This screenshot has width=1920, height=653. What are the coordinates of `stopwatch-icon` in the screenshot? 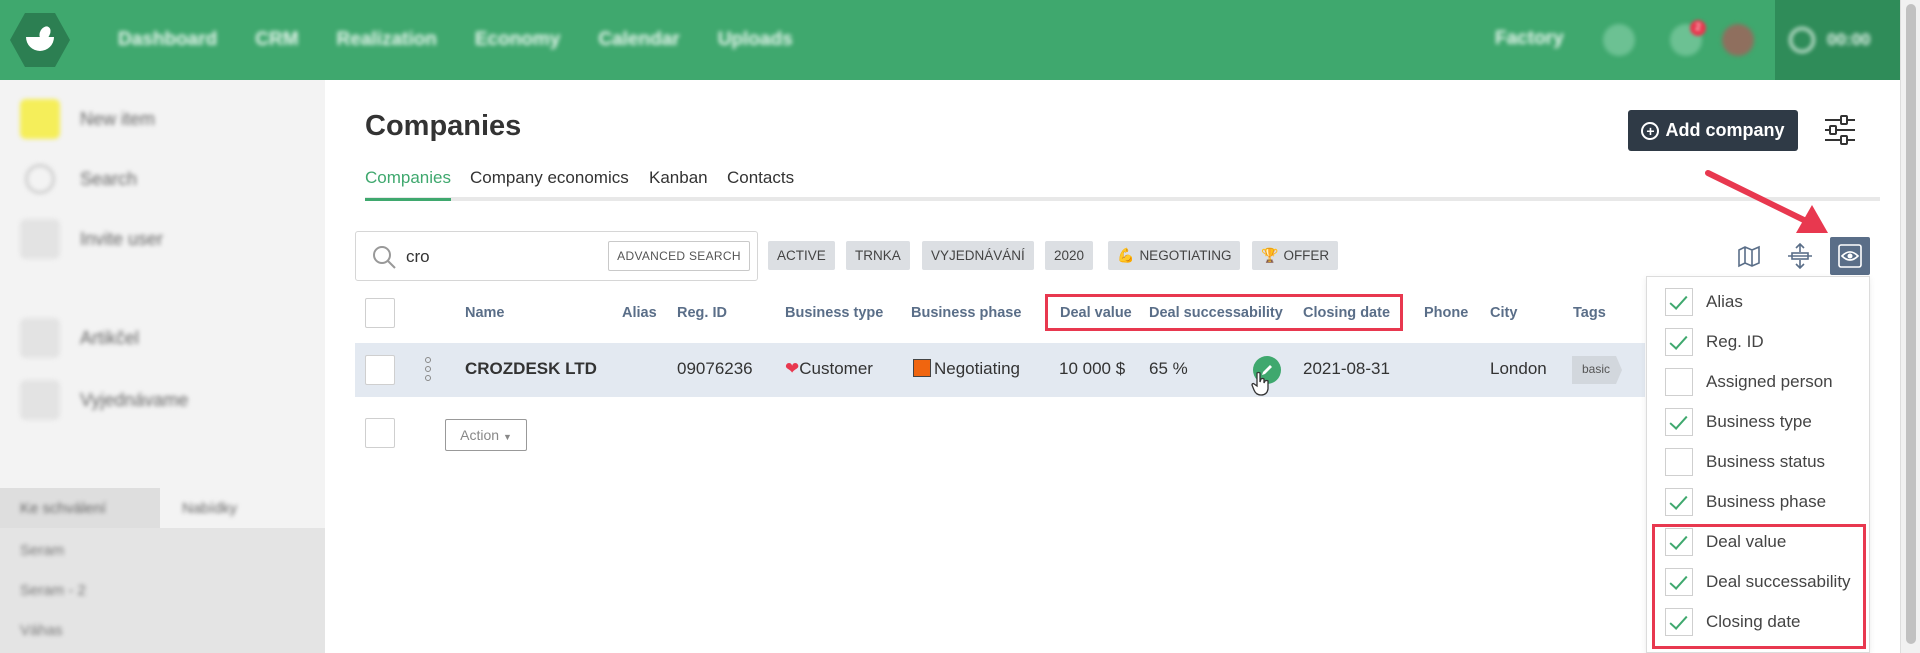 It's located at (1802, 40).